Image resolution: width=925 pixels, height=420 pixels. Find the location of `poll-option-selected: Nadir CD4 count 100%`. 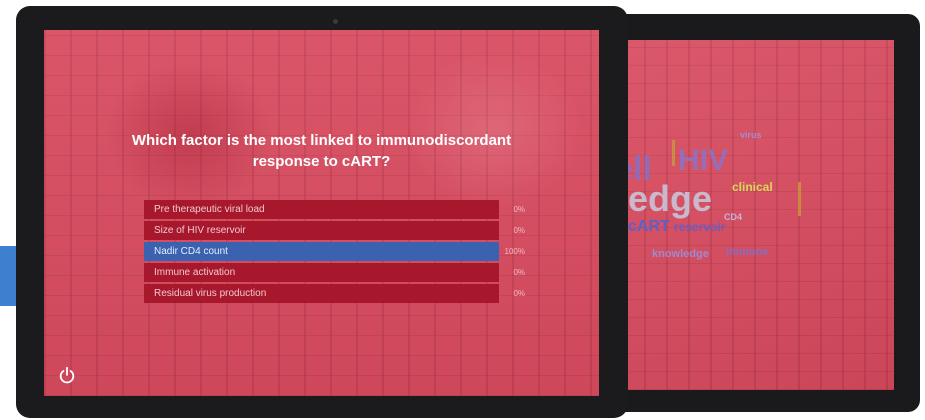

poll-option-selected: Nadir CD4 count 100% is located at coordinates (334, 251).